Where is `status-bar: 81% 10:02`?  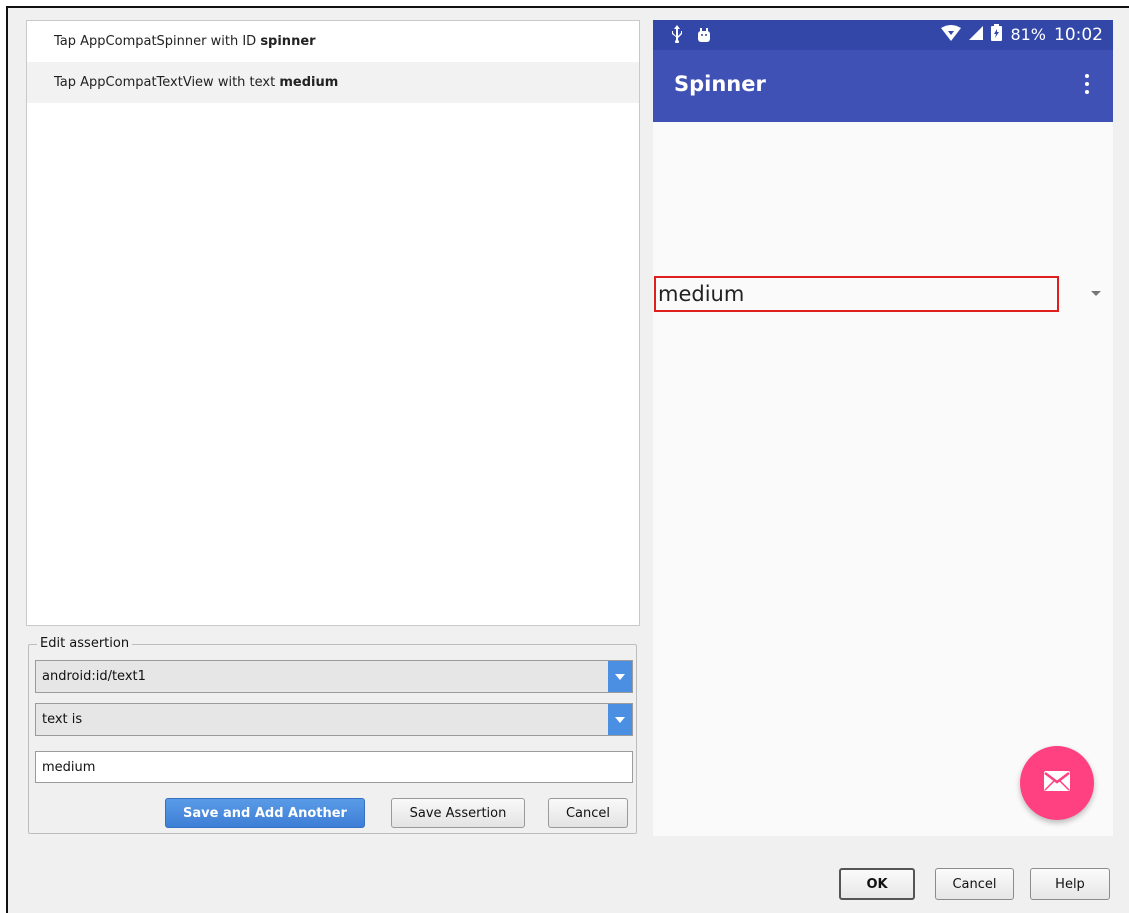
status-bar: 81% 10:02 is located at coordinates (883, 35).